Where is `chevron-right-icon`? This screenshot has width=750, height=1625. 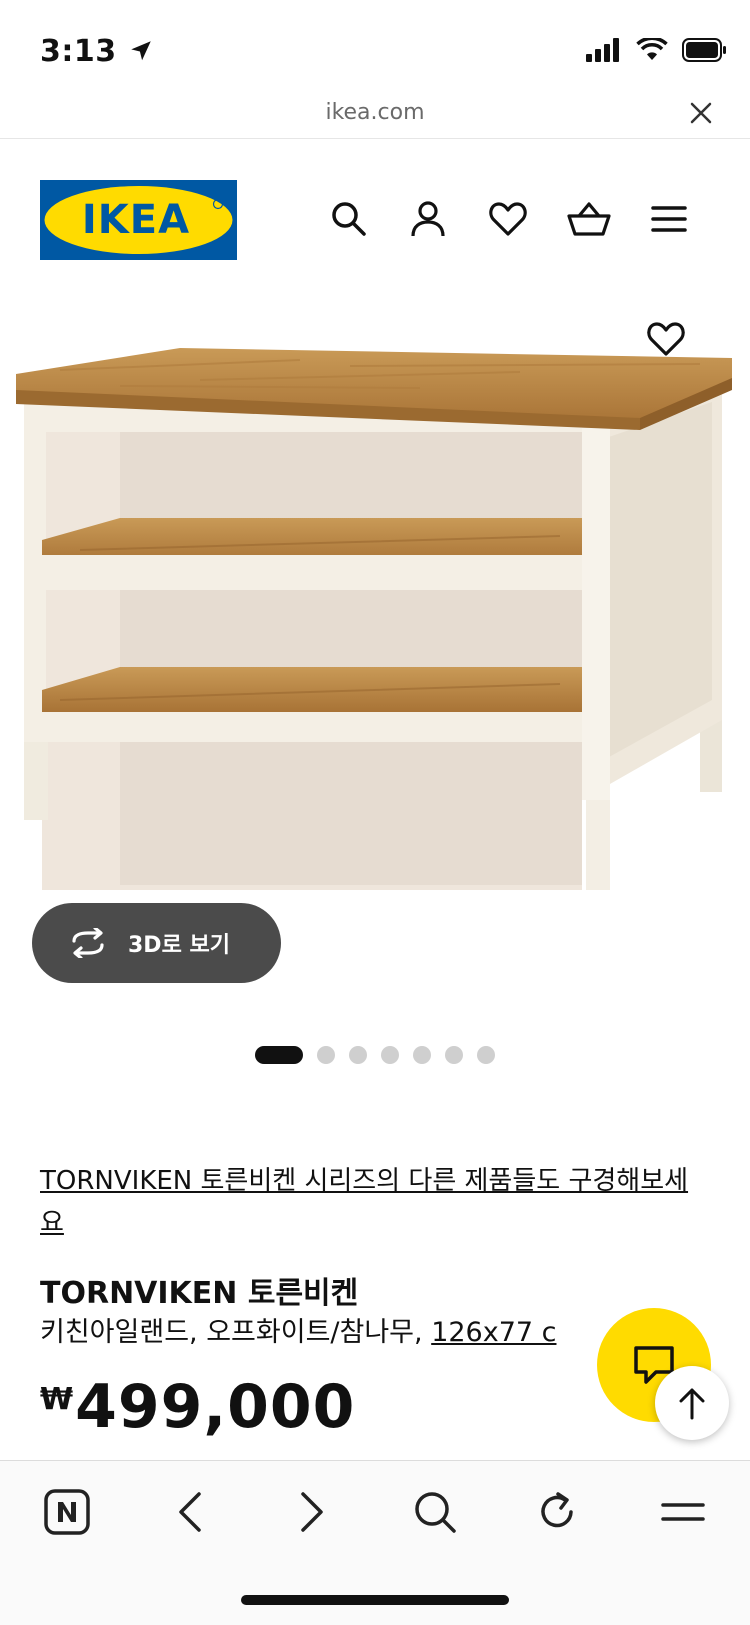 chevron-right-icon is located at coordinates (312, 1512).